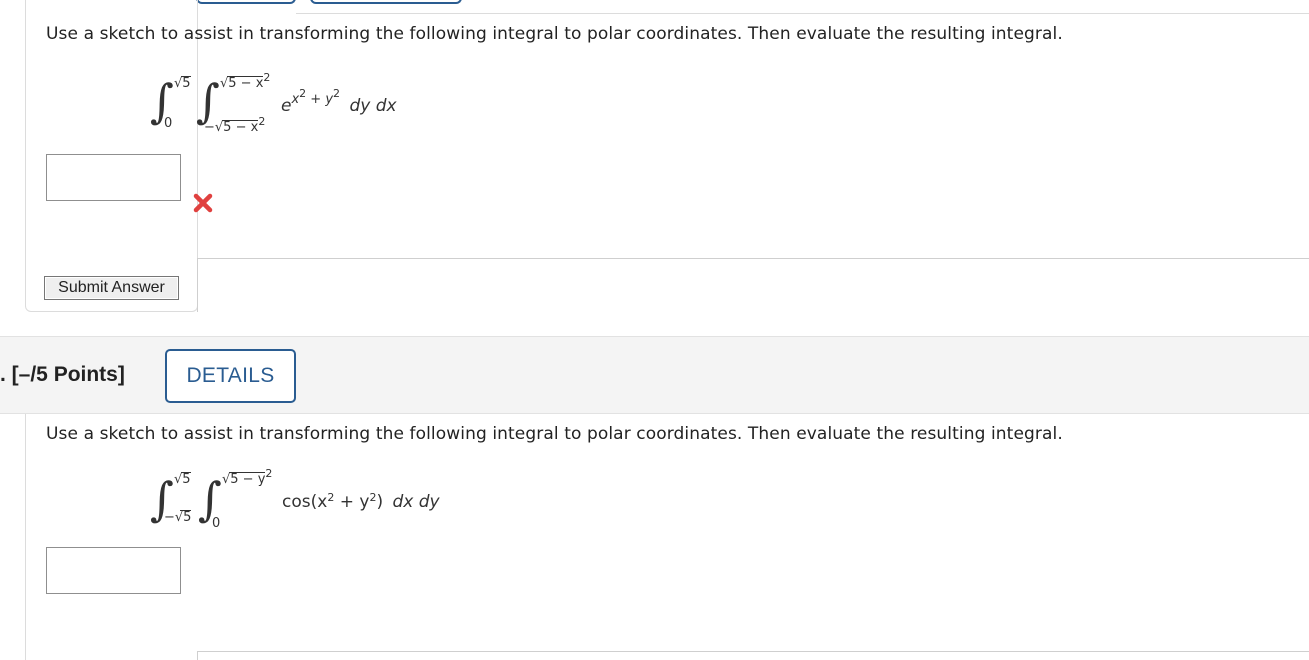 The width and height of the screenshot is (1309, 660). I want to click on details-button: DETAILS, so click(230, 376).